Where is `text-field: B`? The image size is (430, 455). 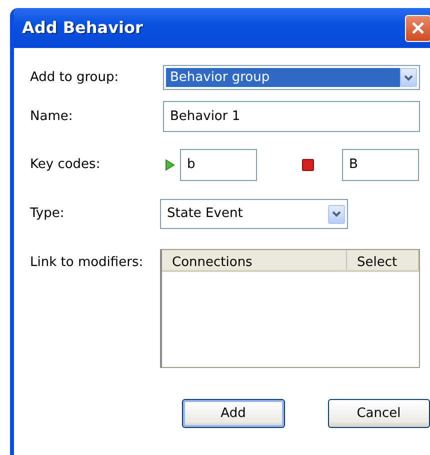
text-field: B is located at coordinates (380, 165).